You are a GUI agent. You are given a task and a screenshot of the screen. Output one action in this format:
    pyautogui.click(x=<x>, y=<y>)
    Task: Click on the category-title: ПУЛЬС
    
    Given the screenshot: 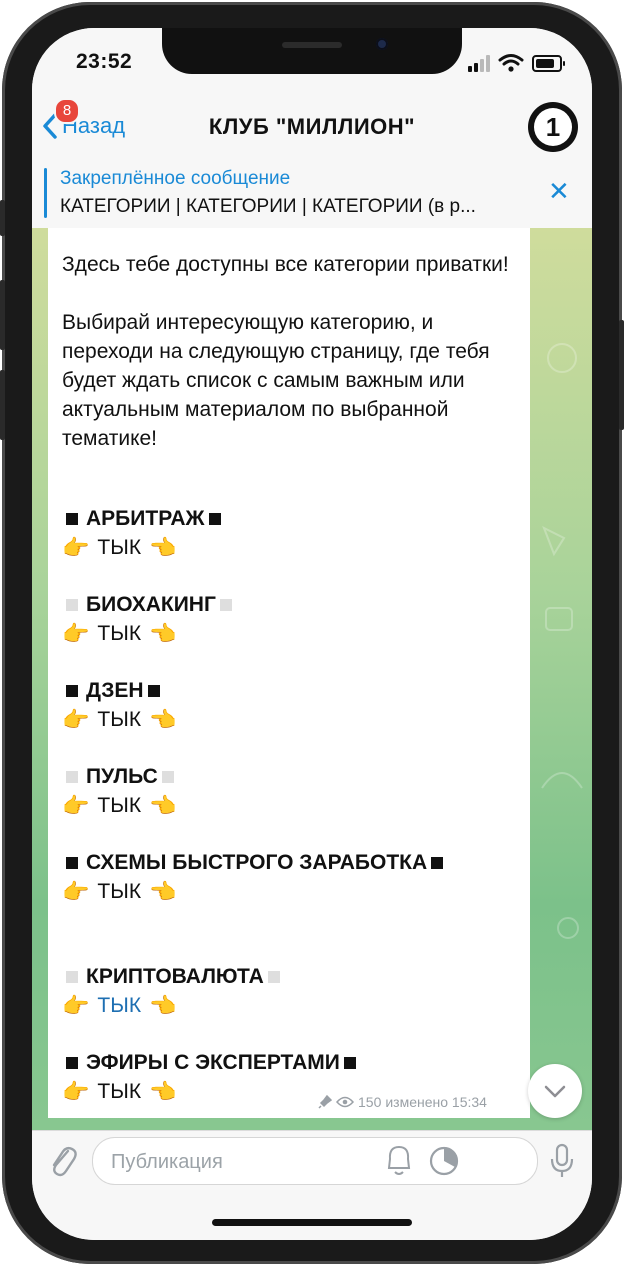 What is the action you would take?
    pyautogui.click(x=292, y=776)
    